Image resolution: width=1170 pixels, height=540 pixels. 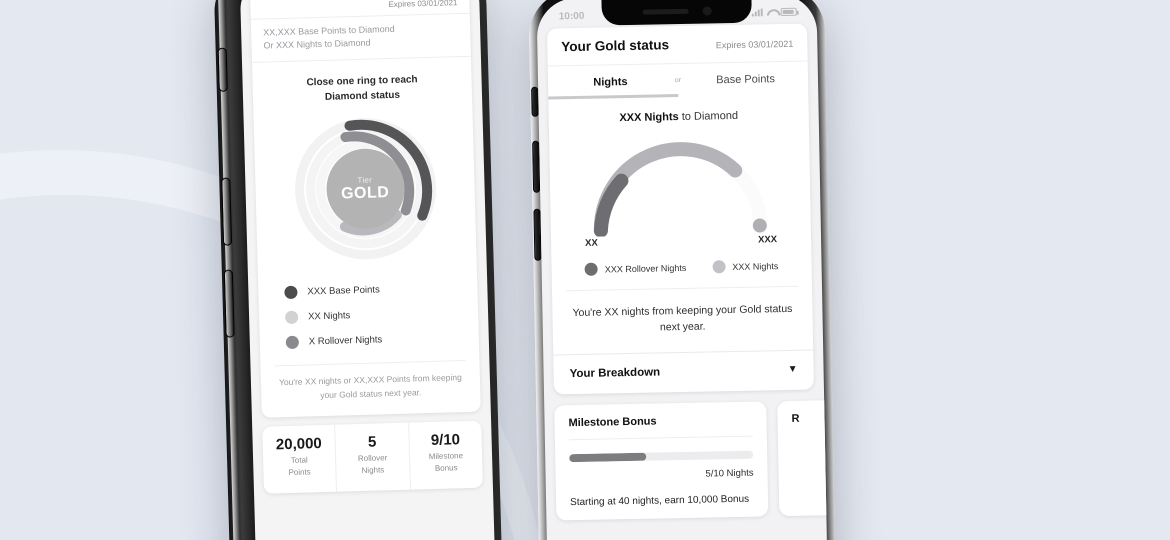 I want to click on stat-total-points-value: 20,000, so click(x=299, y=444).